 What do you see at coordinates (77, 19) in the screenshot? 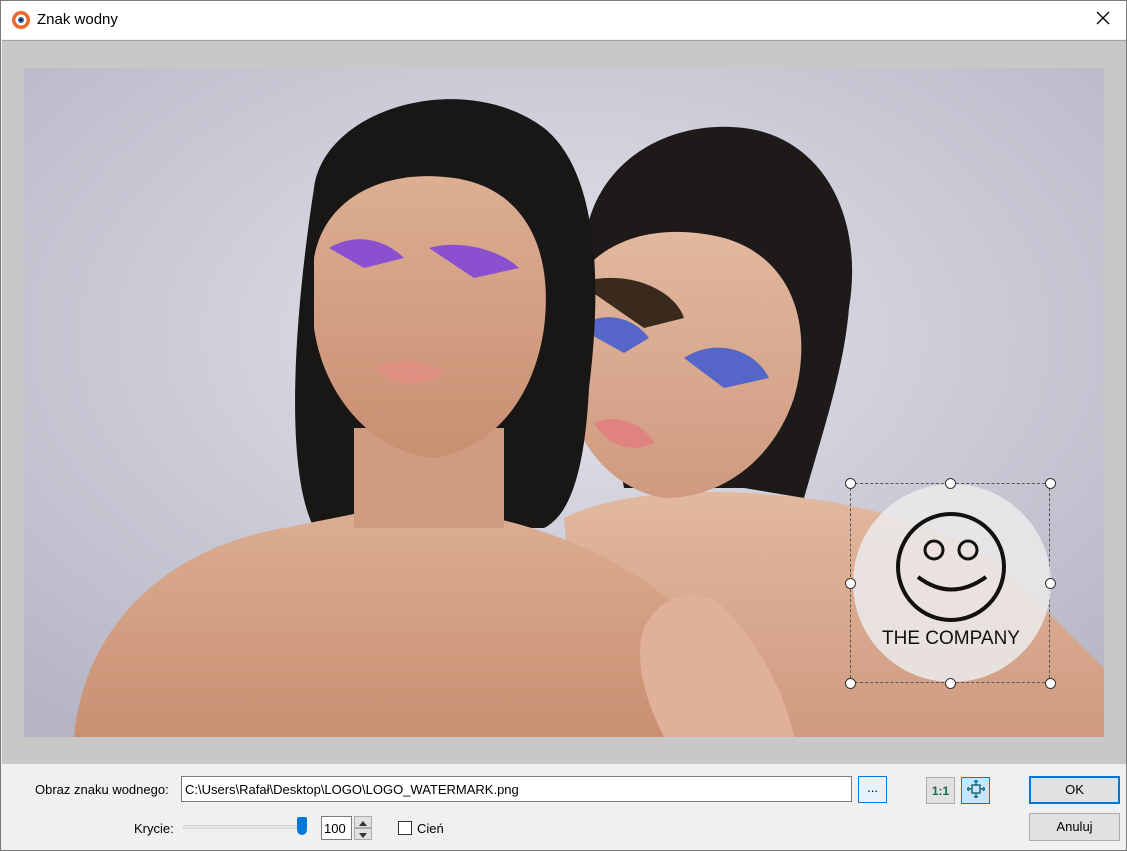
I see `window-title: Znak wodny` at bounding box center [77, 19].